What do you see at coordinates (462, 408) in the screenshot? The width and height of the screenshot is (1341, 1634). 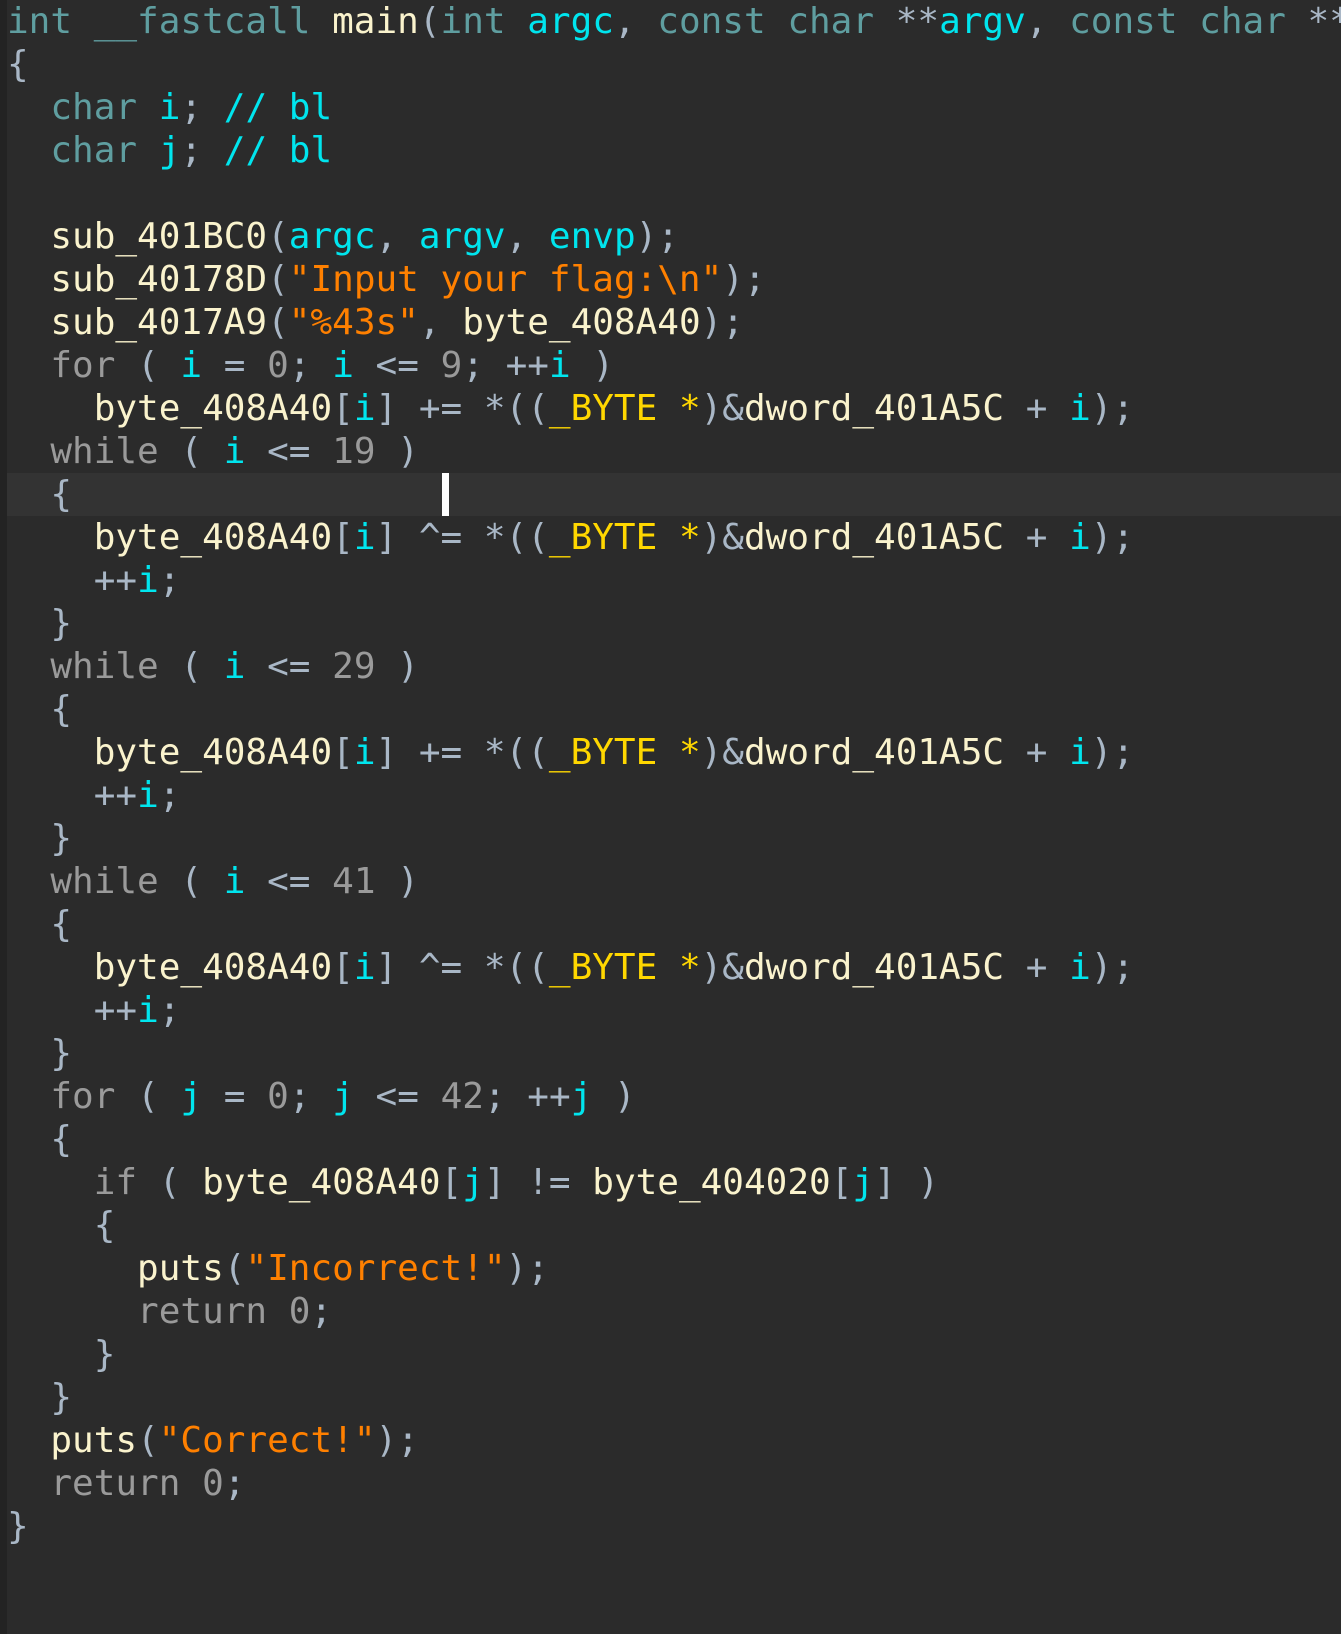 I see `code-token: ] += *((` at bounding box center [462, 408].